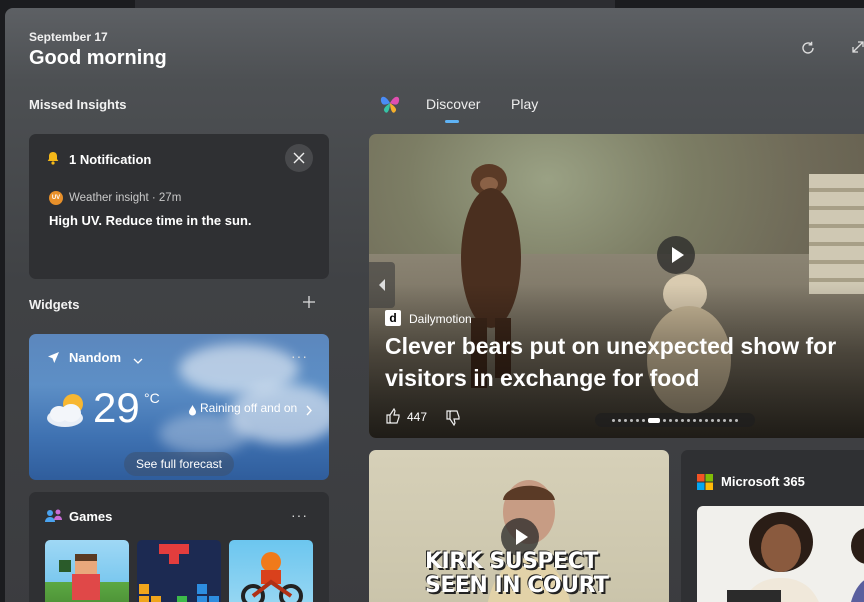 The width and height of the screenshot is (864, 602). What do you see at coordinates (179, 571) in the screenshot?
I see `game-tile-puzzle` at bounding box center [179, 571].